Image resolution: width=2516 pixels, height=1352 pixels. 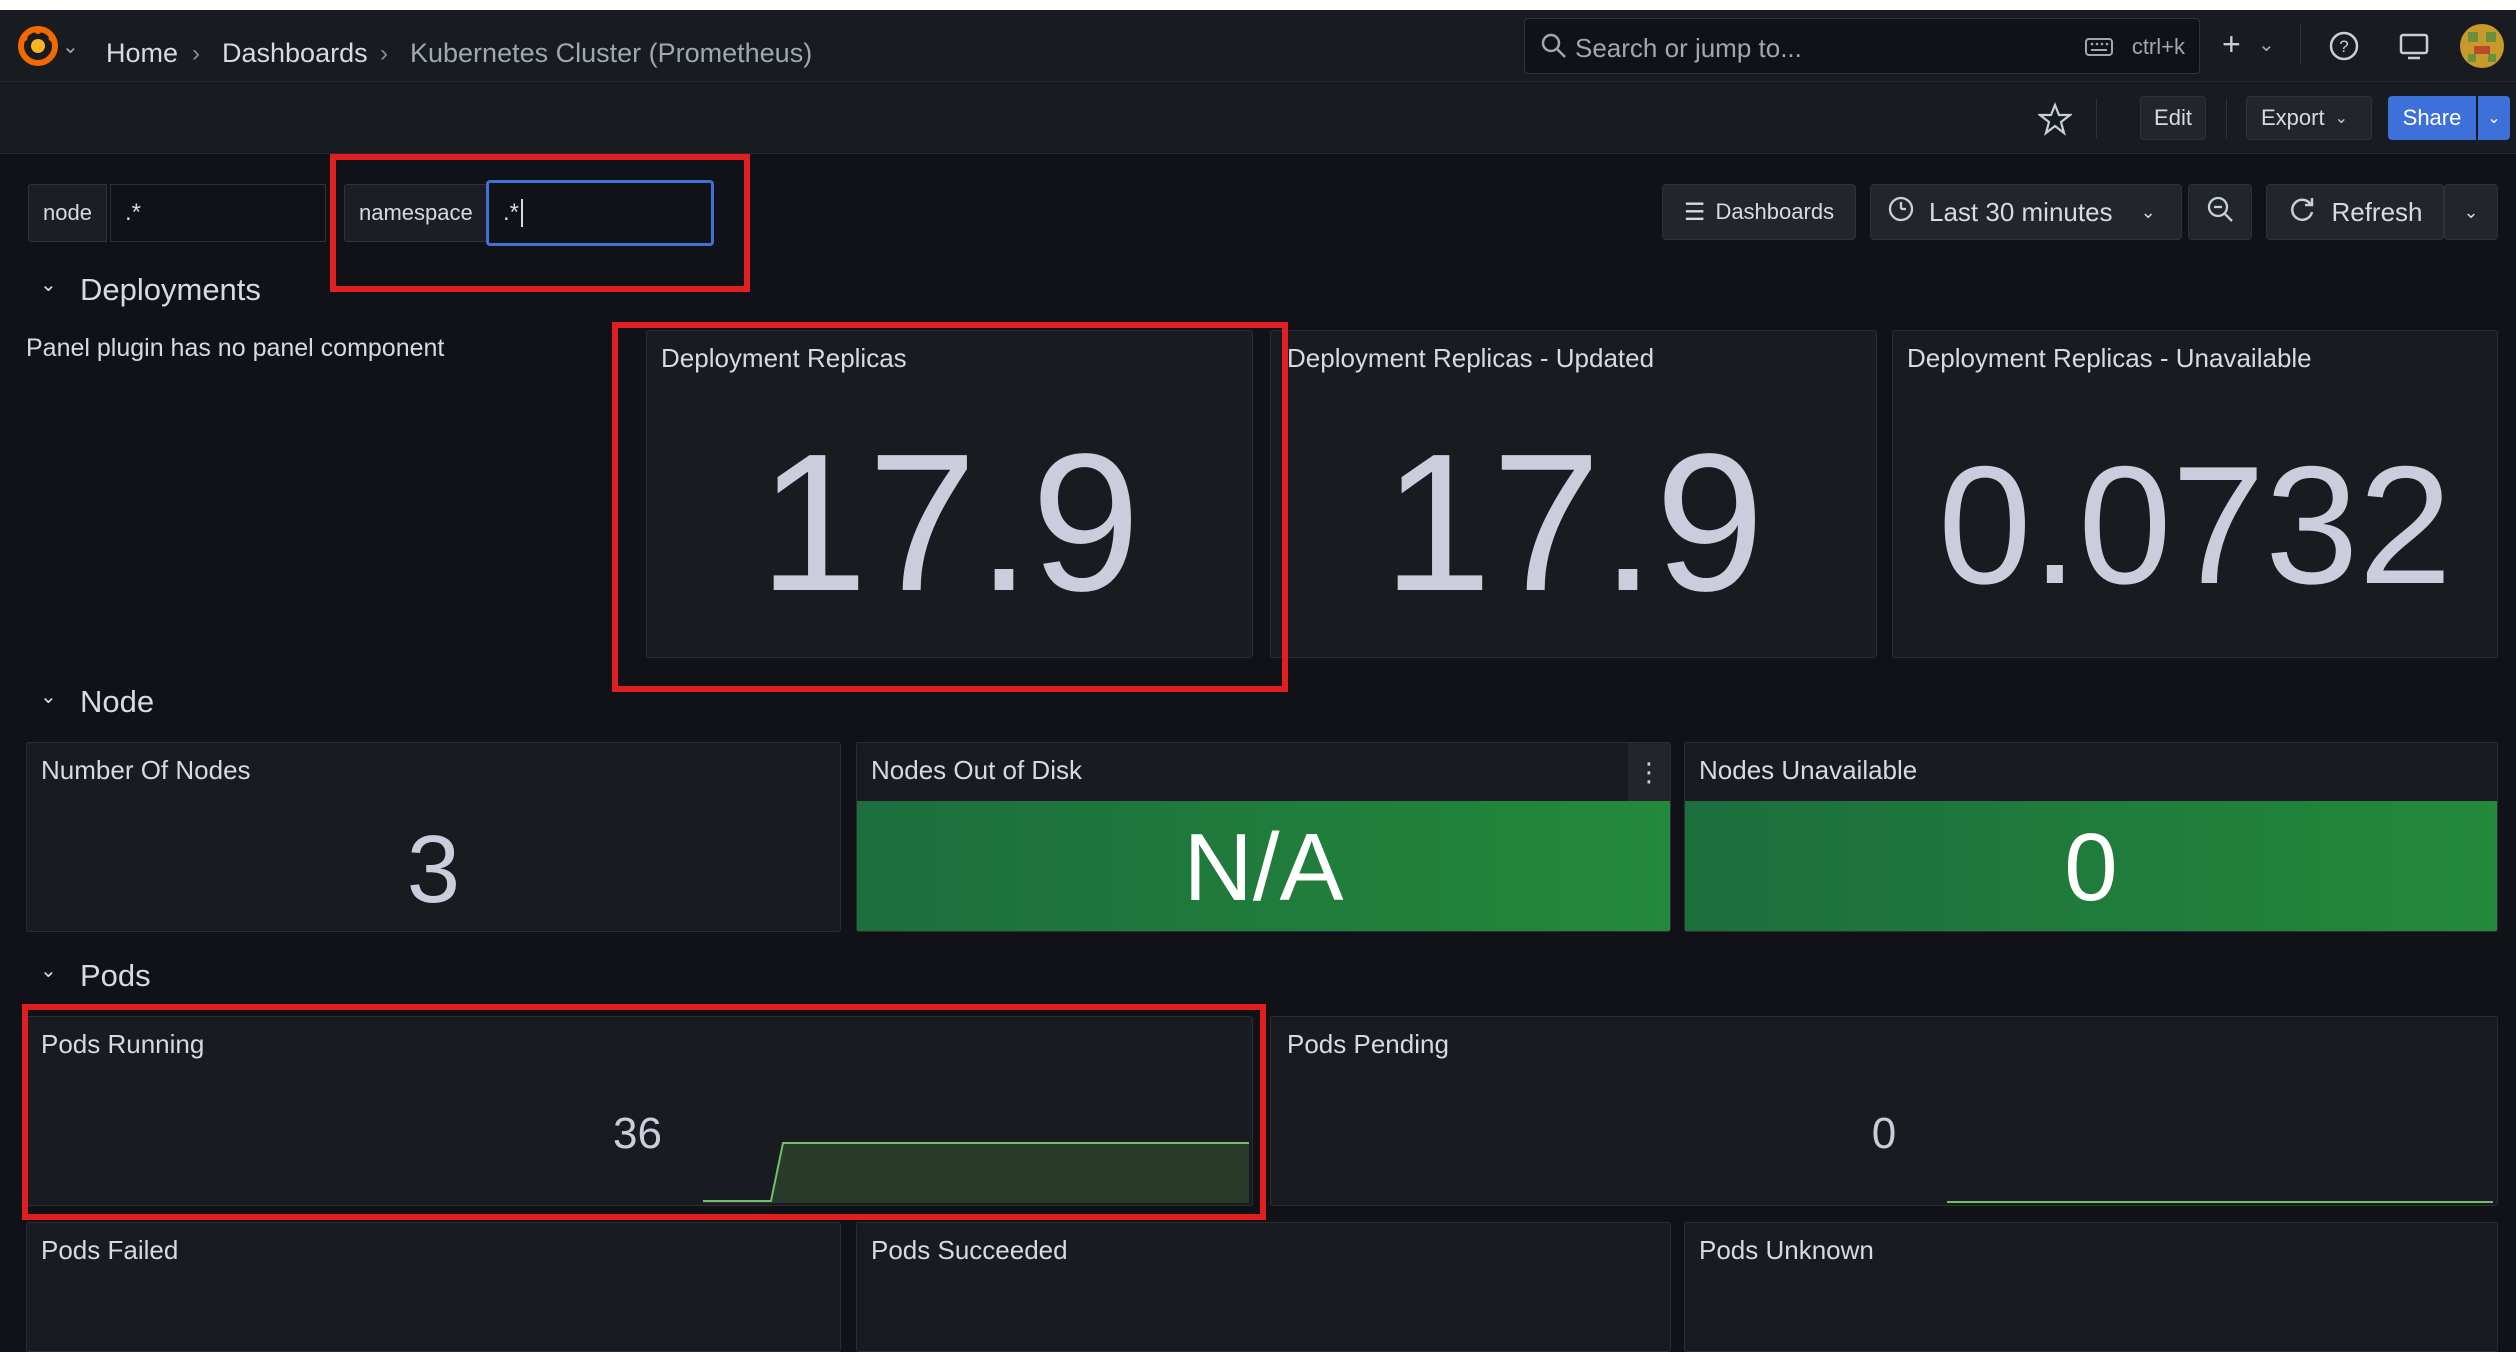 I want to click on panel-title: Deployment Replicas - Unavailable, so click(x=2109, y=358).